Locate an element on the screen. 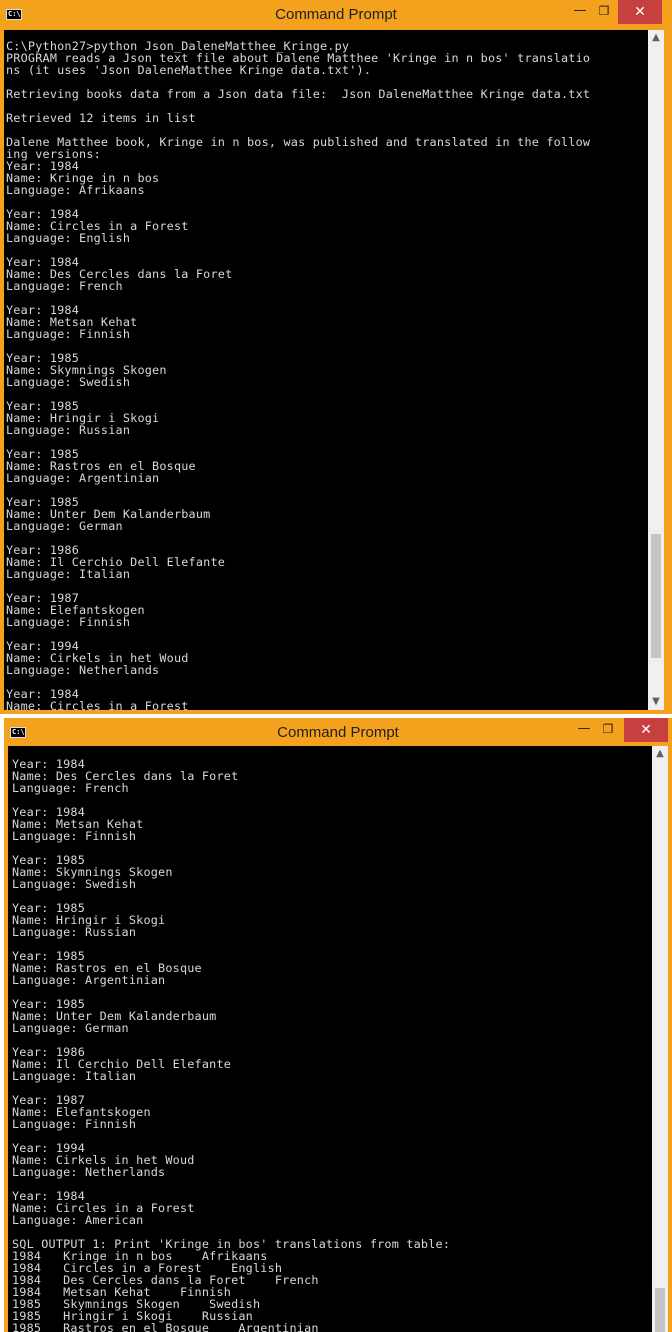  vertical-scrollbar: ▲ ▼ is located at coordinates (656, 370).